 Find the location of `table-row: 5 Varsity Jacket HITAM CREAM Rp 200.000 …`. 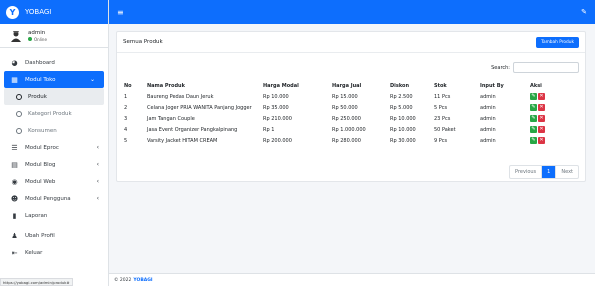

table-row: 5 Varsity Jacket HITAM CREAM Rp 200.000 … is located at coordinates (353, 140).